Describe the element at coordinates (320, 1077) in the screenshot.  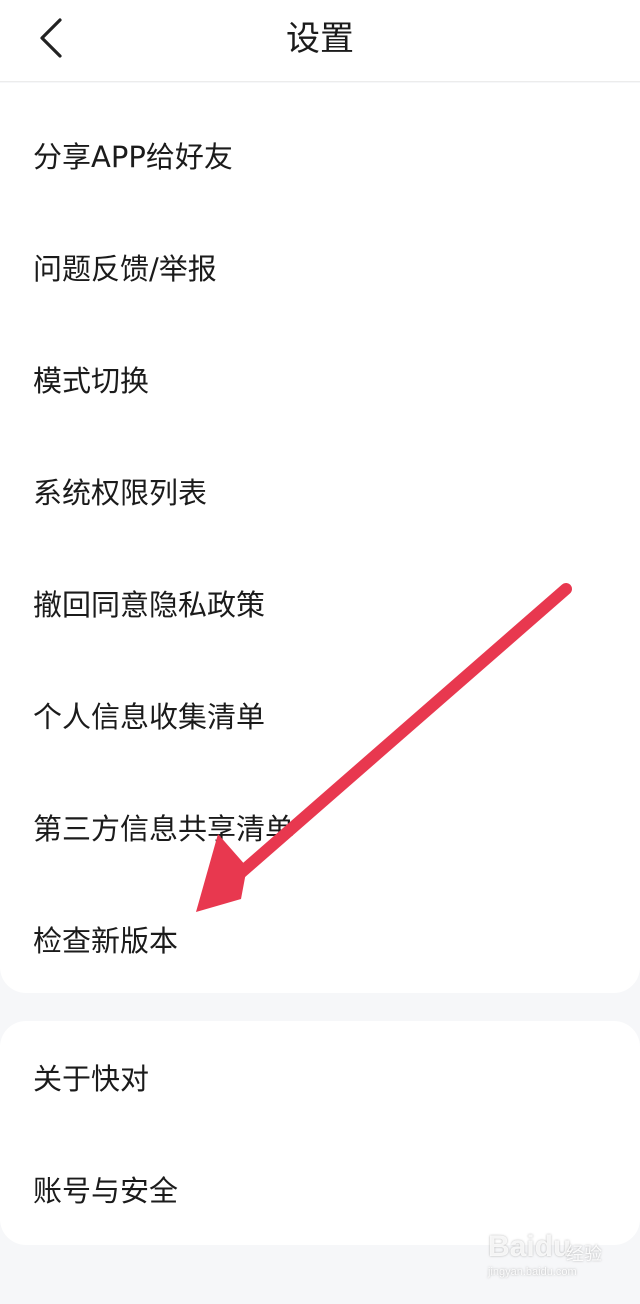
I see `settings-item-about: 关于快对` at that location.